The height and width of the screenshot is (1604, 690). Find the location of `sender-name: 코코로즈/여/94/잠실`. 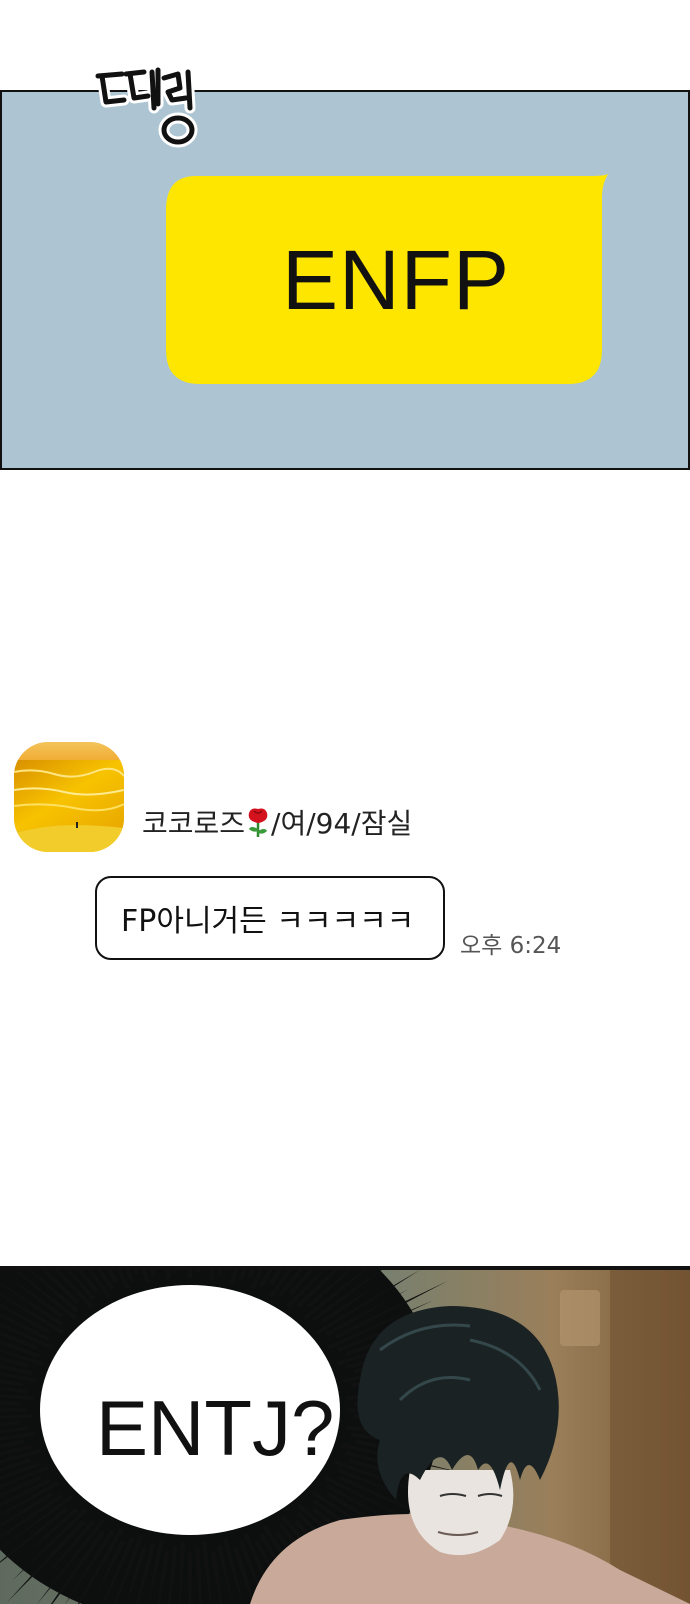

sender-name: 코코로즈/여/94/잠실 is located at coordinates (277, 822).